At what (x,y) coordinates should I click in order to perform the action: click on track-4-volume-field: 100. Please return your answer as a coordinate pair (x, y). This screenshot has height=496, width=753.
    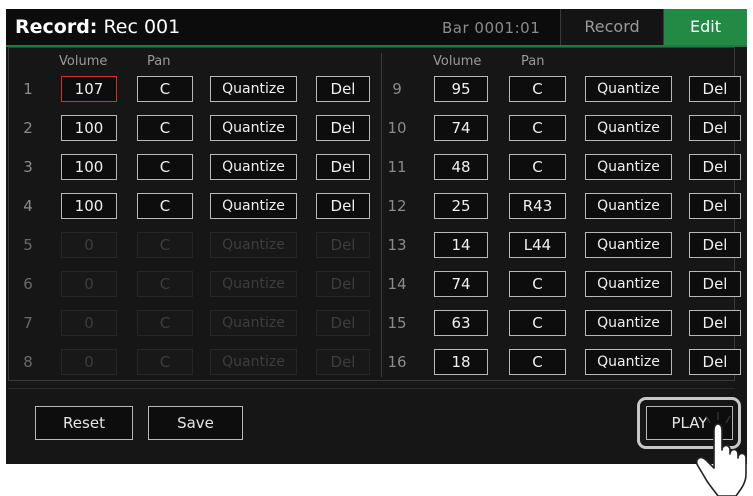
    Looking at the image, I should click on (89, 206).